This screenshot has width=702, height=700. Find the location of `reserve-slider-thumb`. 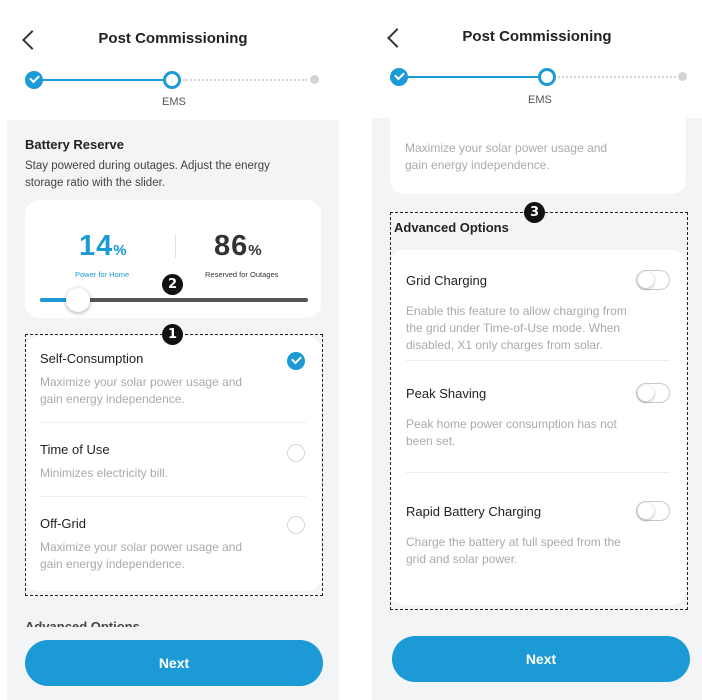

reserve-slider-thumb is located at coordinates (78, 300).